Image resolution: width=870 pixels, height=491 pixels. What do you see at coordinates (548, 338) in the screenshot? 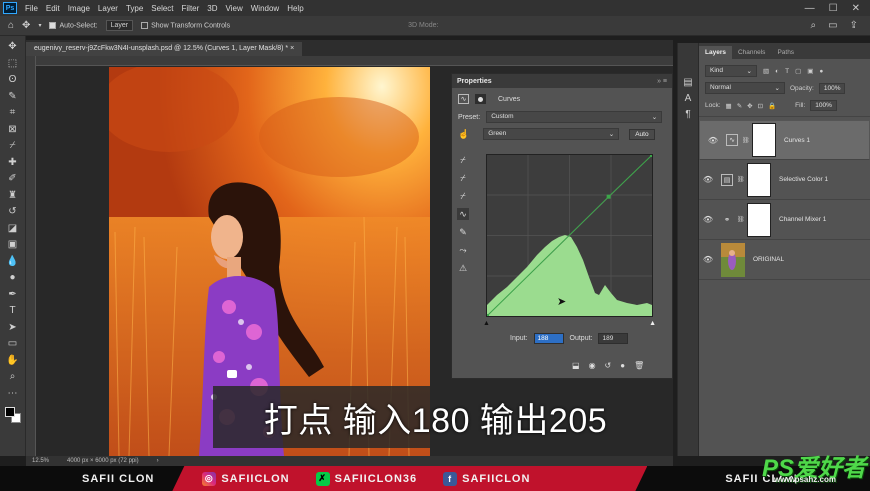
I see `input-field: 188` at bounding box center [548, 338].